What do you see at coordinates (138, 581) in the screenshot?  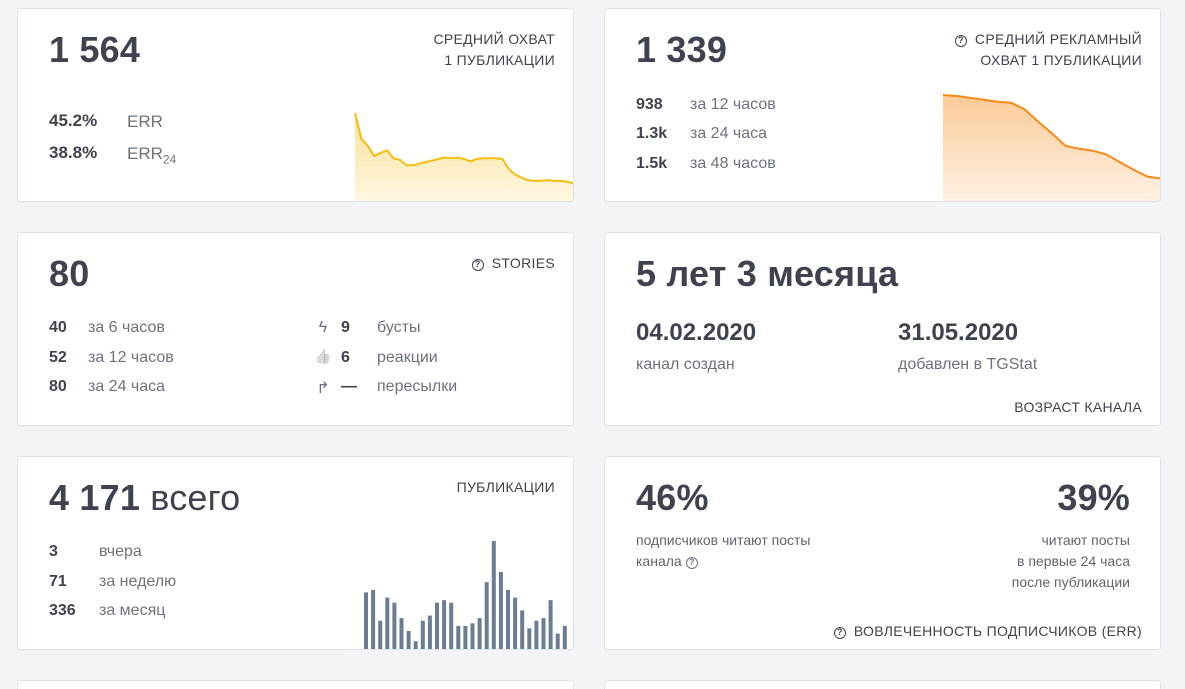 I see `publications-row-label: за неделю` at bounding box center [138, 581].